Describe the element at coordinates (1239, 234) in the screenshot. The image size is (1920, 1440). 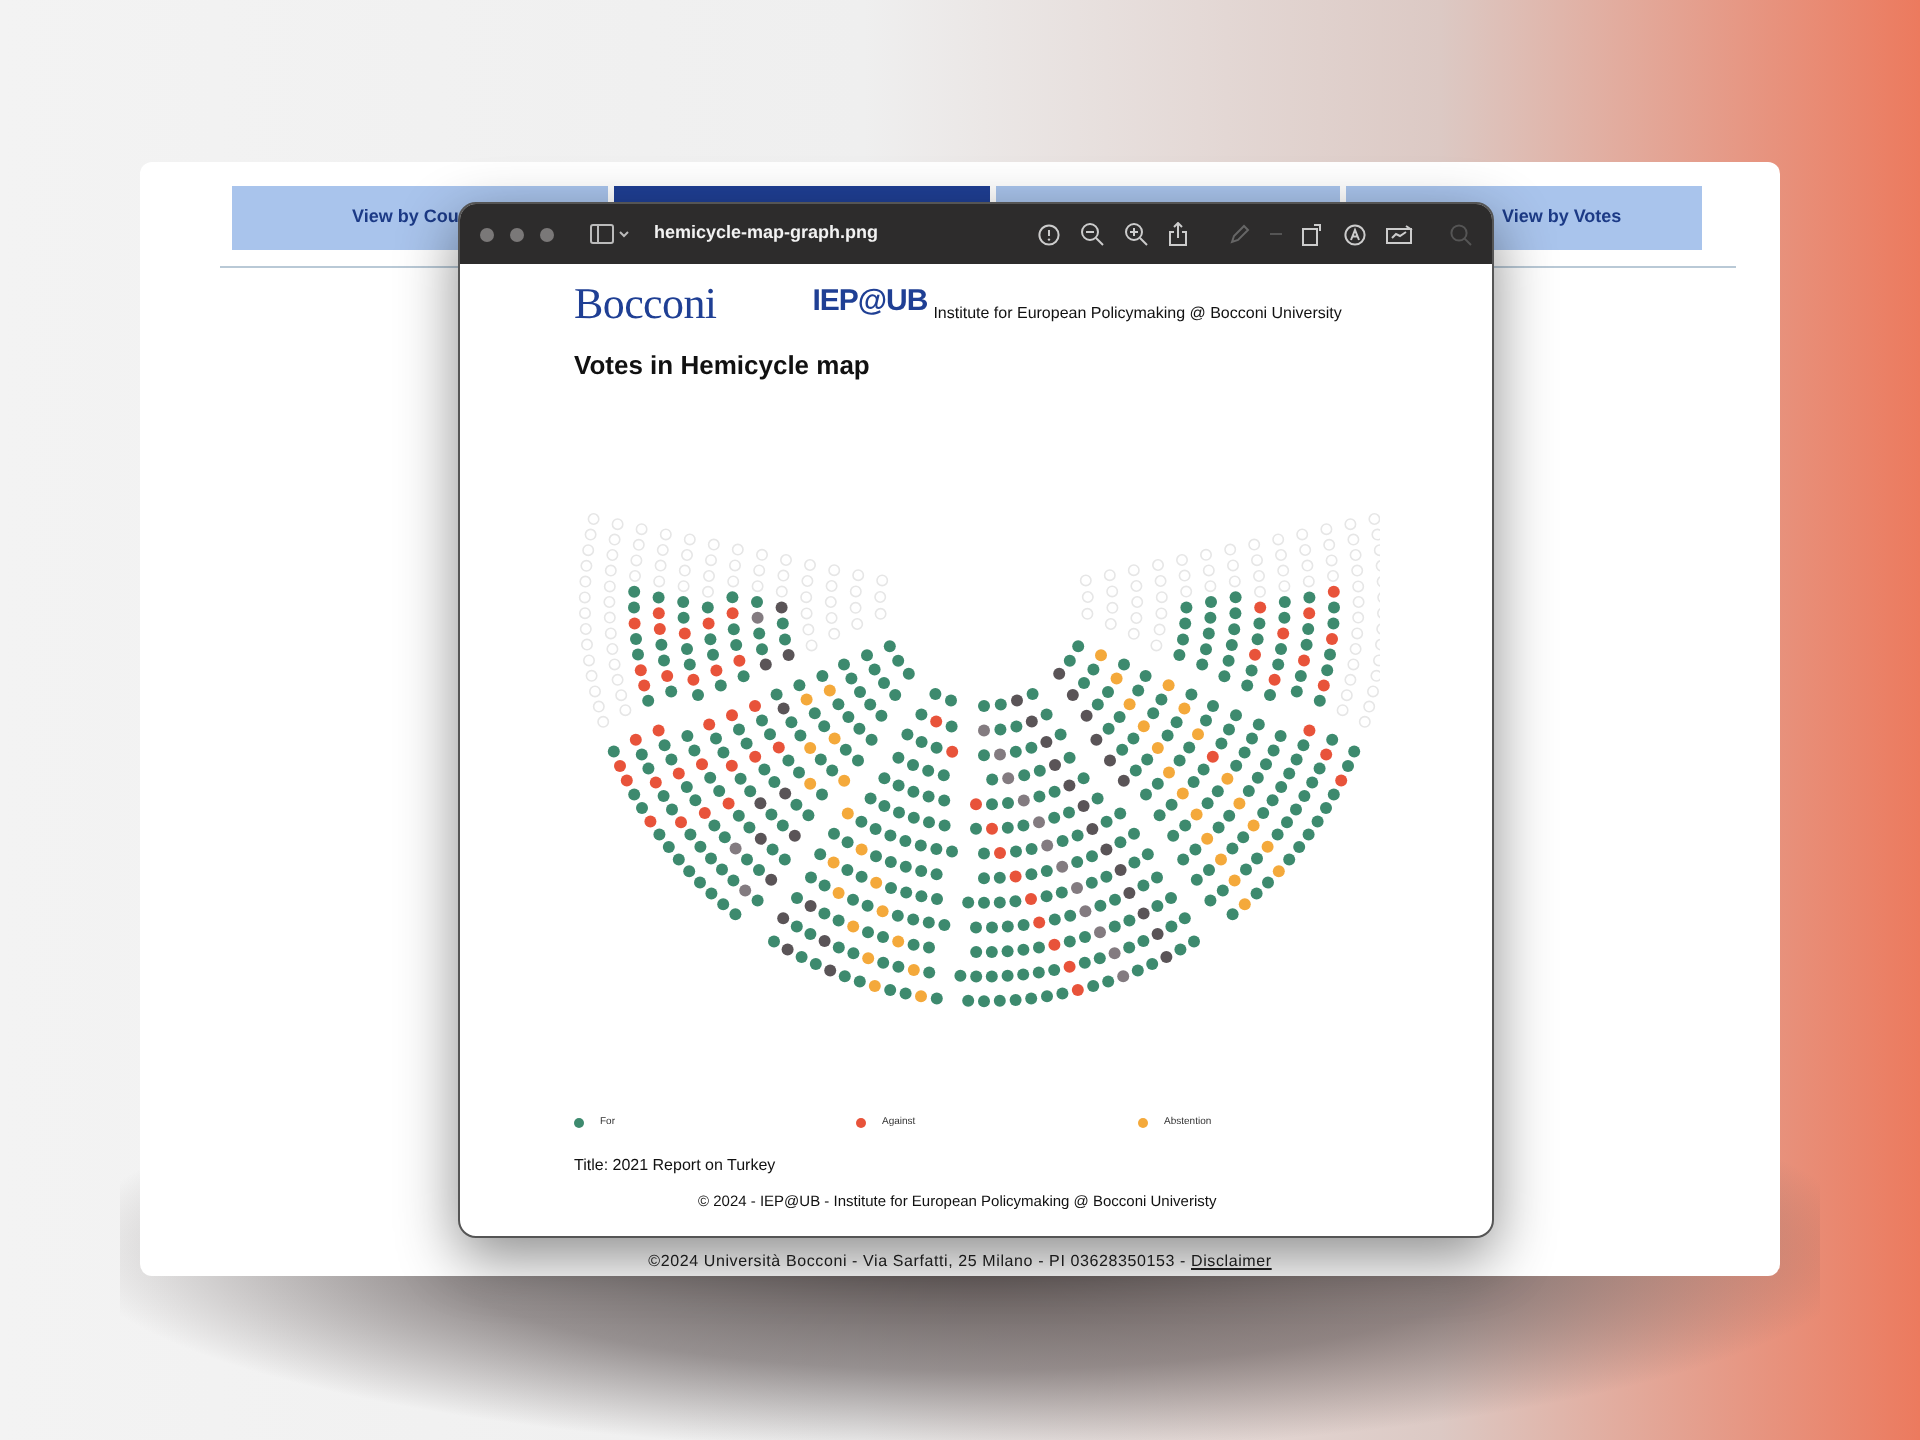
I see `pen-icon` at that location.